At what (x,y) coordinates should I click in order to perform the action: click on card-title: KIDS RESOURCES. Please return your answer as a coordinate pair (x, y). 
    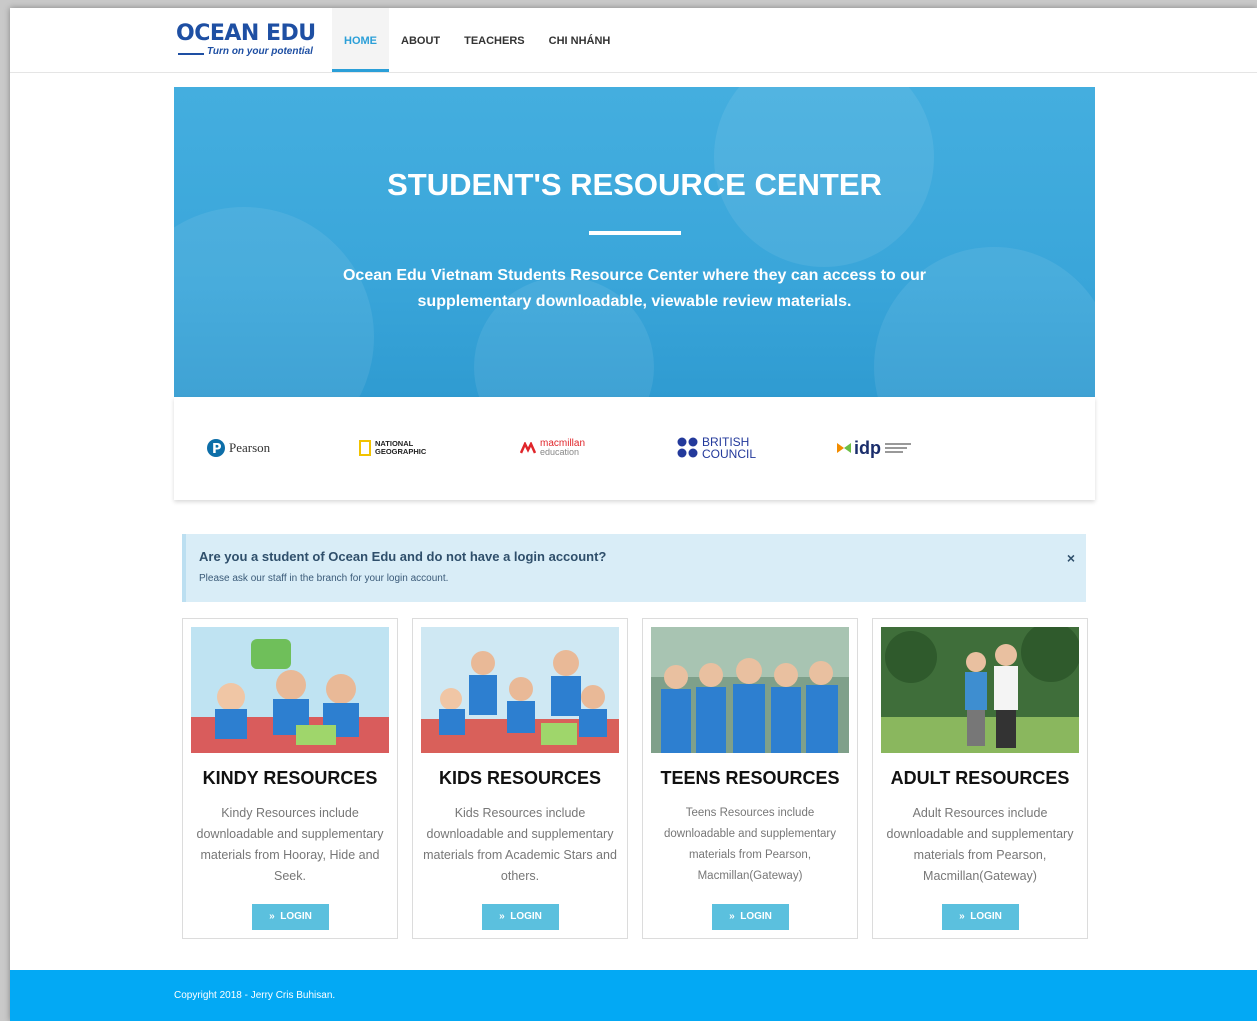
    Looking at the image, I should click on (520, 778).